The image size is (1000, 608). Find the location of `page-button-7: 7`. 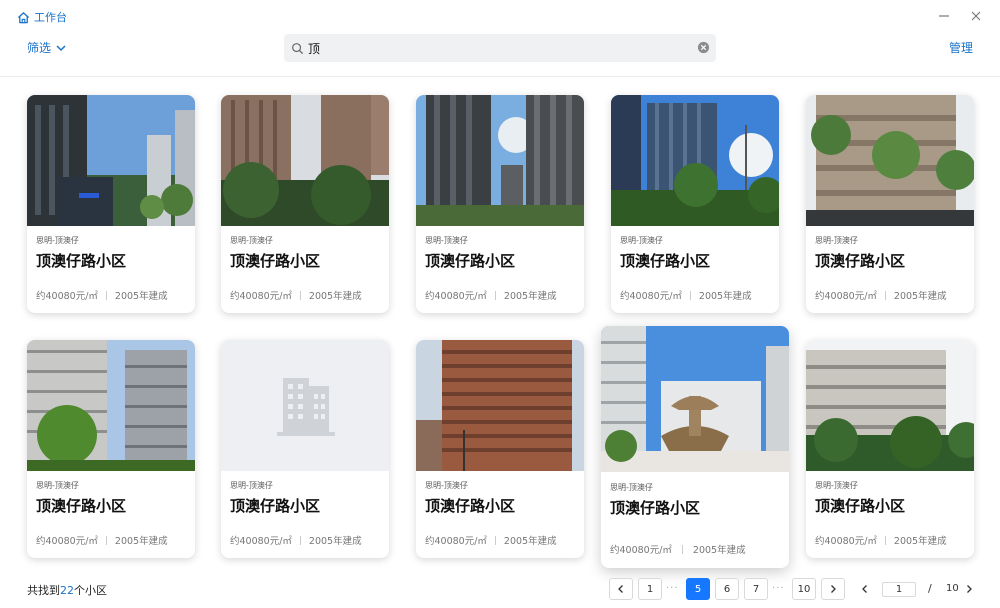

page-button-7: 7 is located at coordinates (756, 589).